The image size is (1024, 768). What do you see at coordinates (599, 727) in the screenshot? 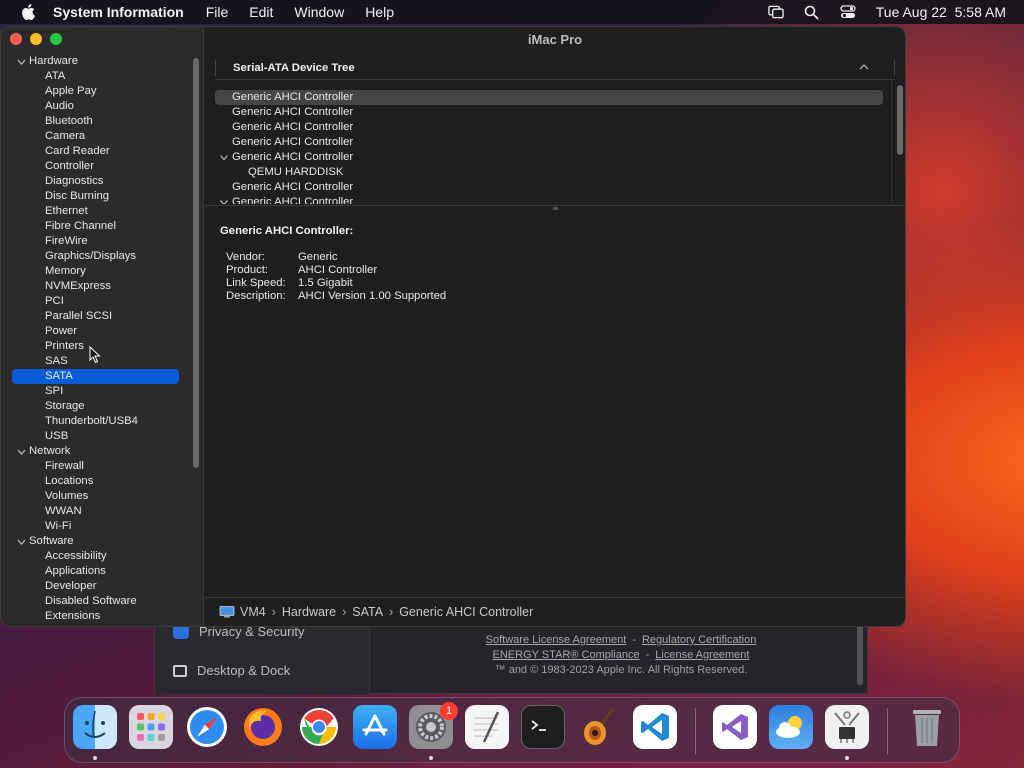
I see `garageband-icon` at bounding box center [599, 727].